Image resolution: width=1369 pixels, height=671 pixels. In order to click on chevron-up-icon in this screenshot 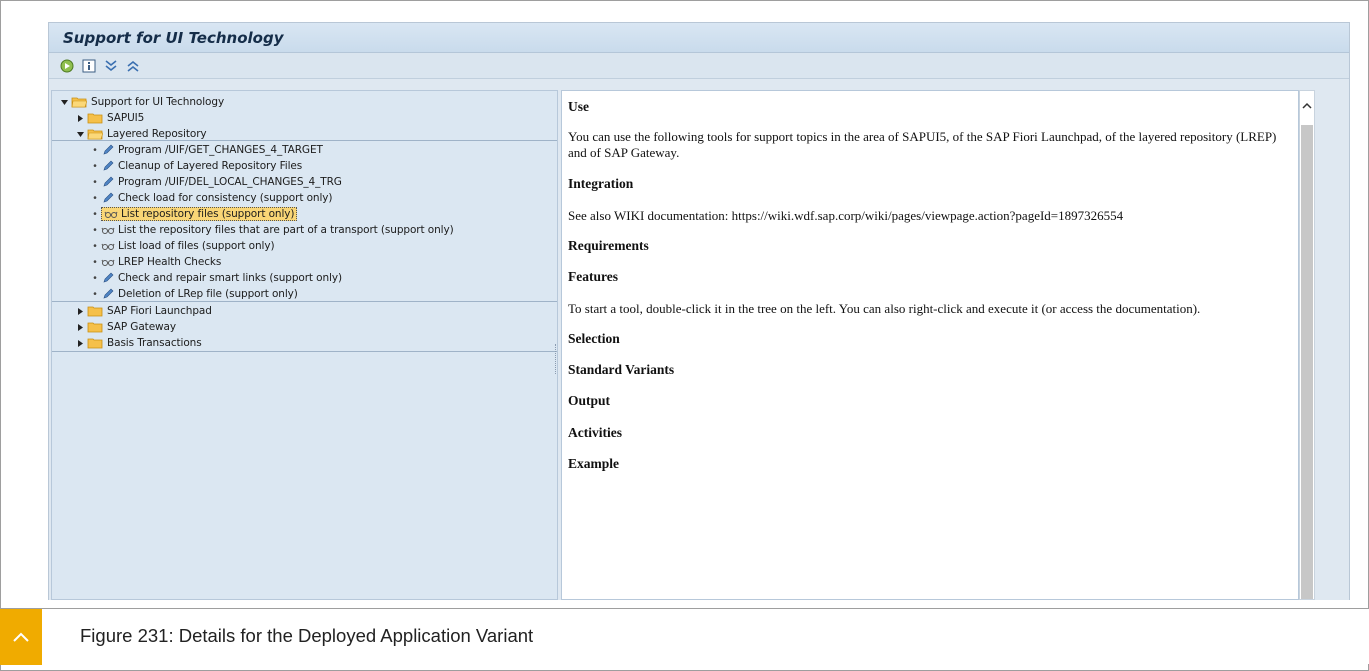, I will do `click(21, 637)`.